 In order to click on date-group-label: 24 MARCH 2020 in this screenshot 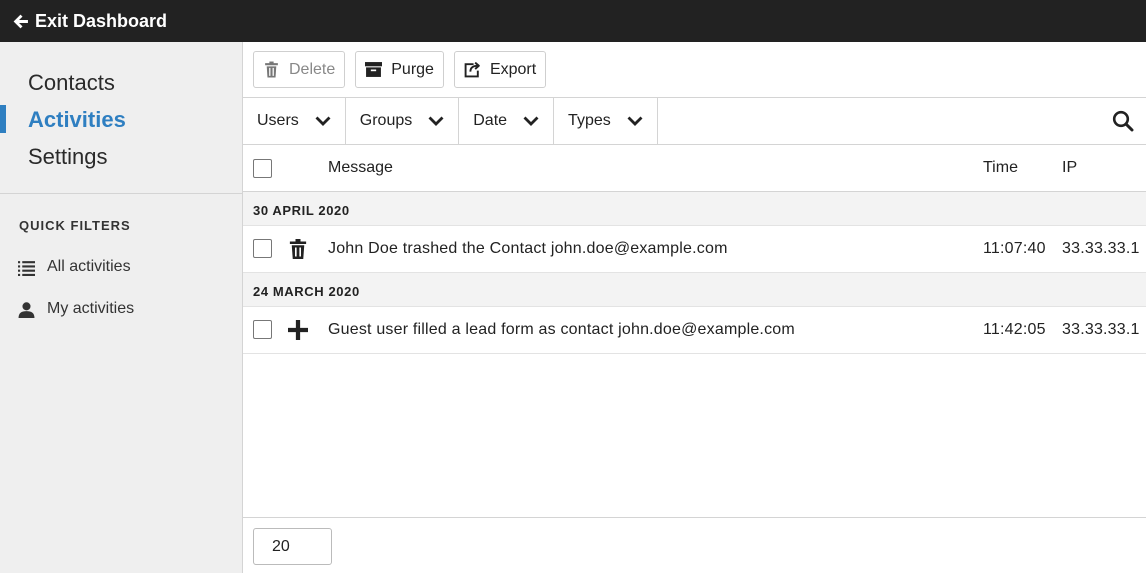, I will do `click(306, 291)`.